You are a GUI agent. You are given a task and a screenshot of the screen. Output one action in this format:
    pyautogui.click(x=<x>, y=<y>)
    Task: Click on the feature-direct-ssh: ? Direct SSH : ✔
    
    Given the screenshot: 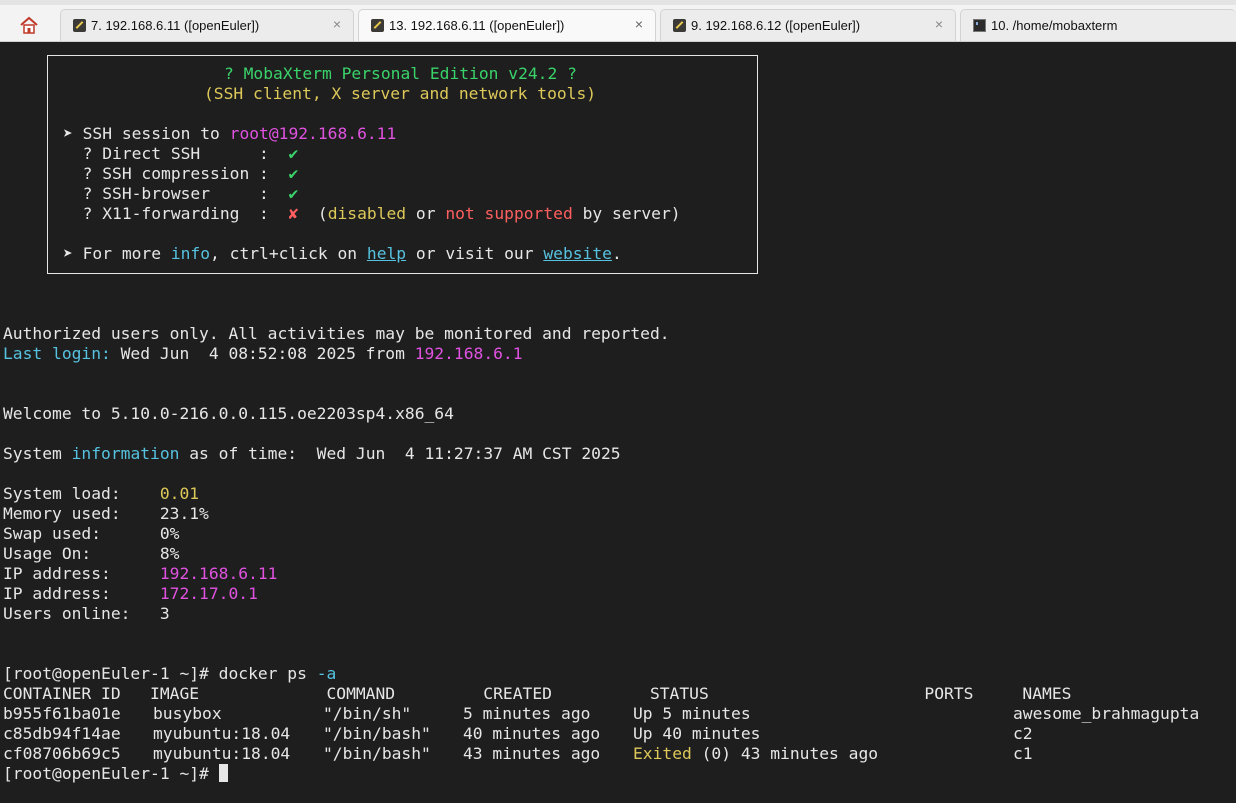 What is the action you would take?
    pyautogui.click(x=181, y=153)
    